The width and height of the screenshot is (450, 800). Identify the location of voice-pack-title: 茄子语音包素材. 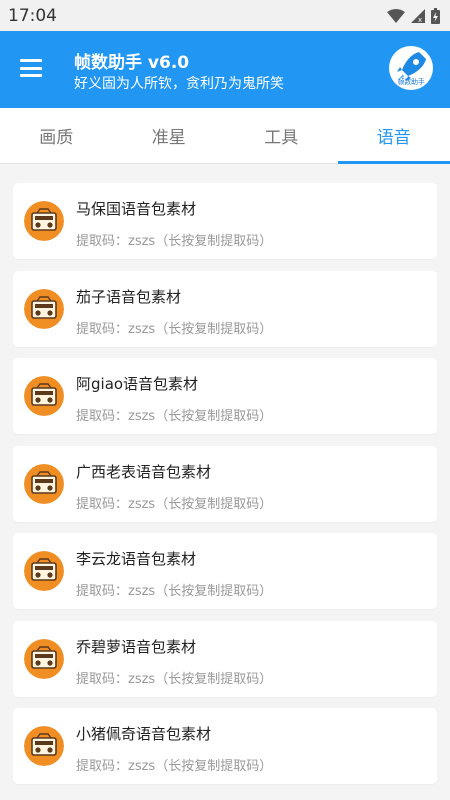
(129, 296).